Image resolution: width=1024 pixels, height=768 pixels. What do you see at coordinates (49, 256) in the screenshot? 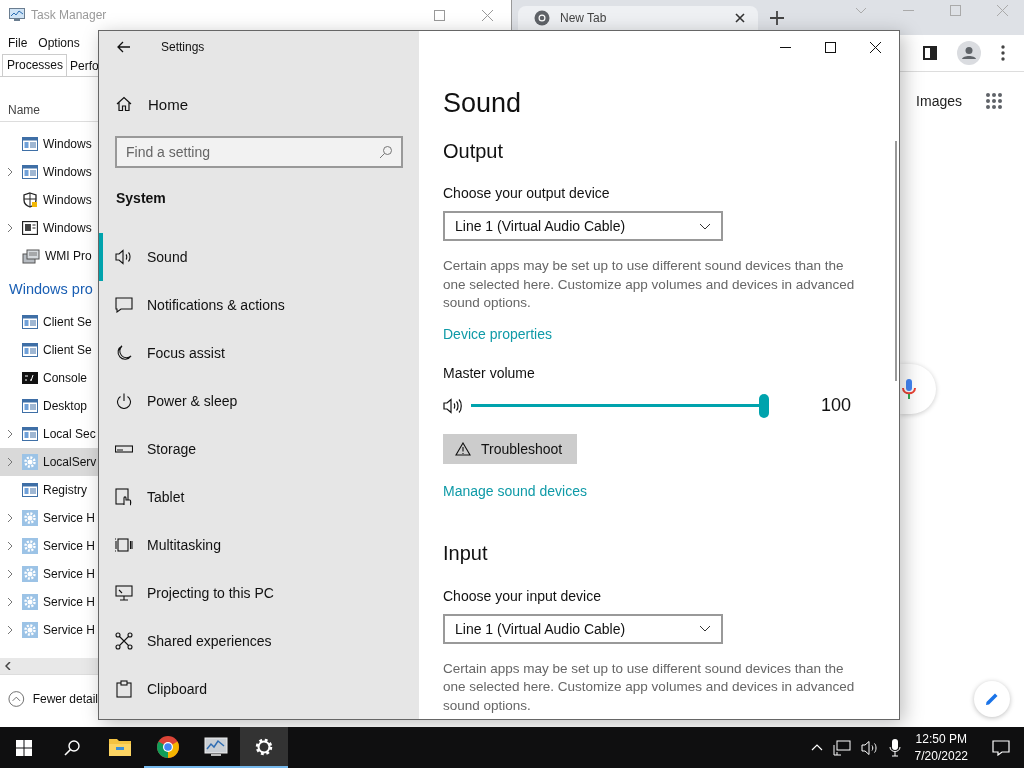
I see `process-row: WMI Pro` at bounding box center [49, 256].